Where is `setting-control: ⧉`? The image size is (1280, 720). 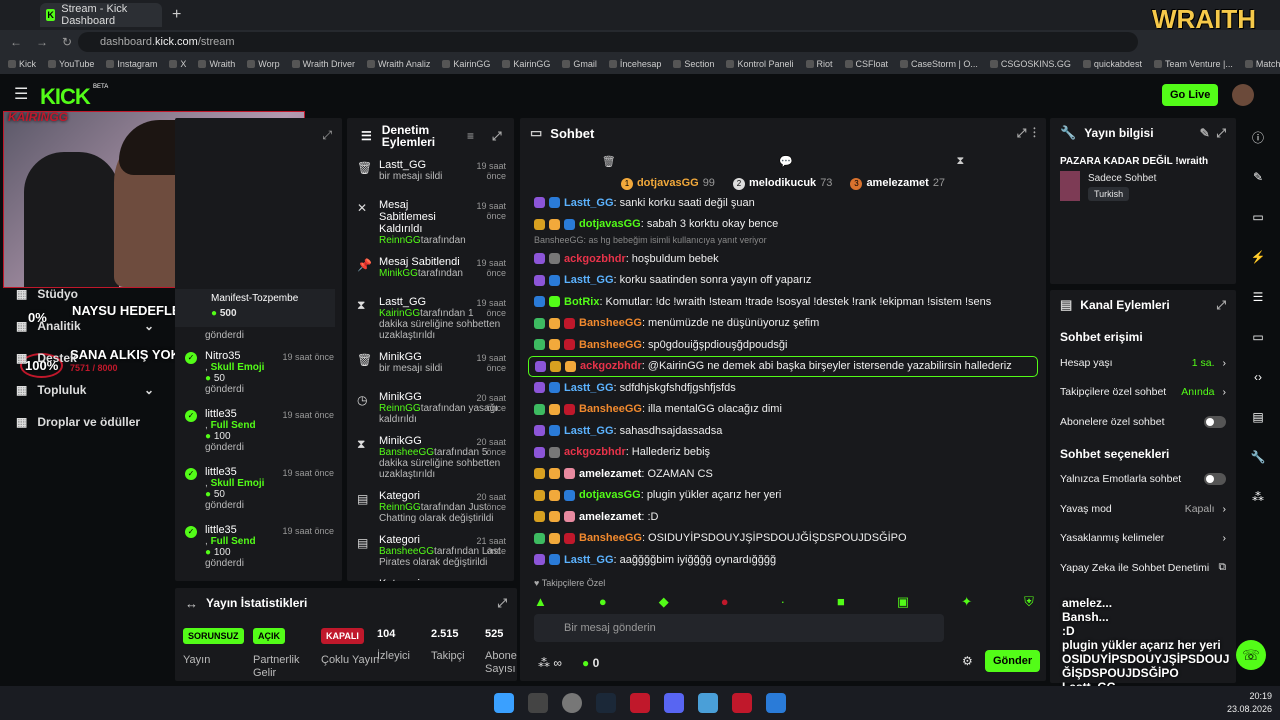 setting-control: ⧉ is located at coordinates (1223, 567).